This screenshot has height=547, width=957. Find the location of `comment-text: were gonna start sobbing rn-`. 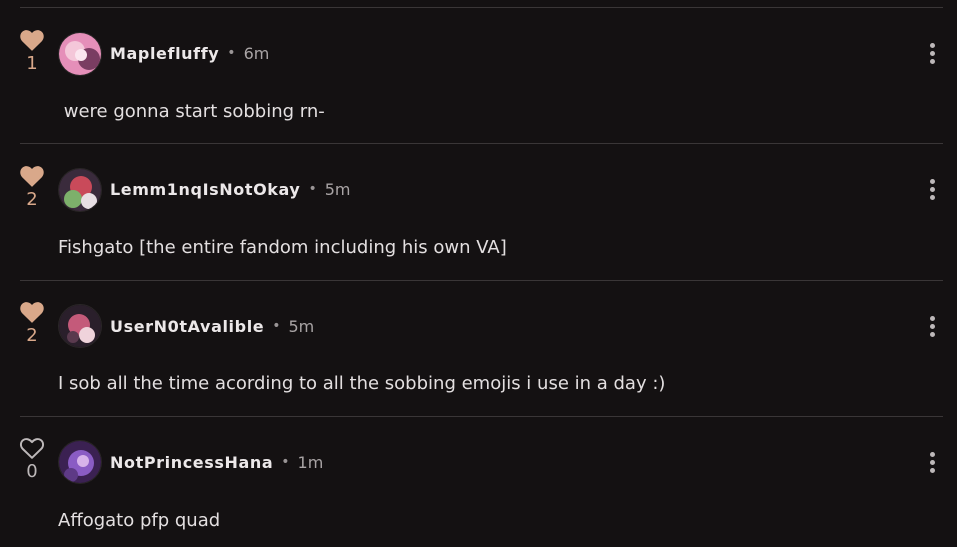

comment-text: were gonna start sobbing rn- is located at coordinates (191, 111).